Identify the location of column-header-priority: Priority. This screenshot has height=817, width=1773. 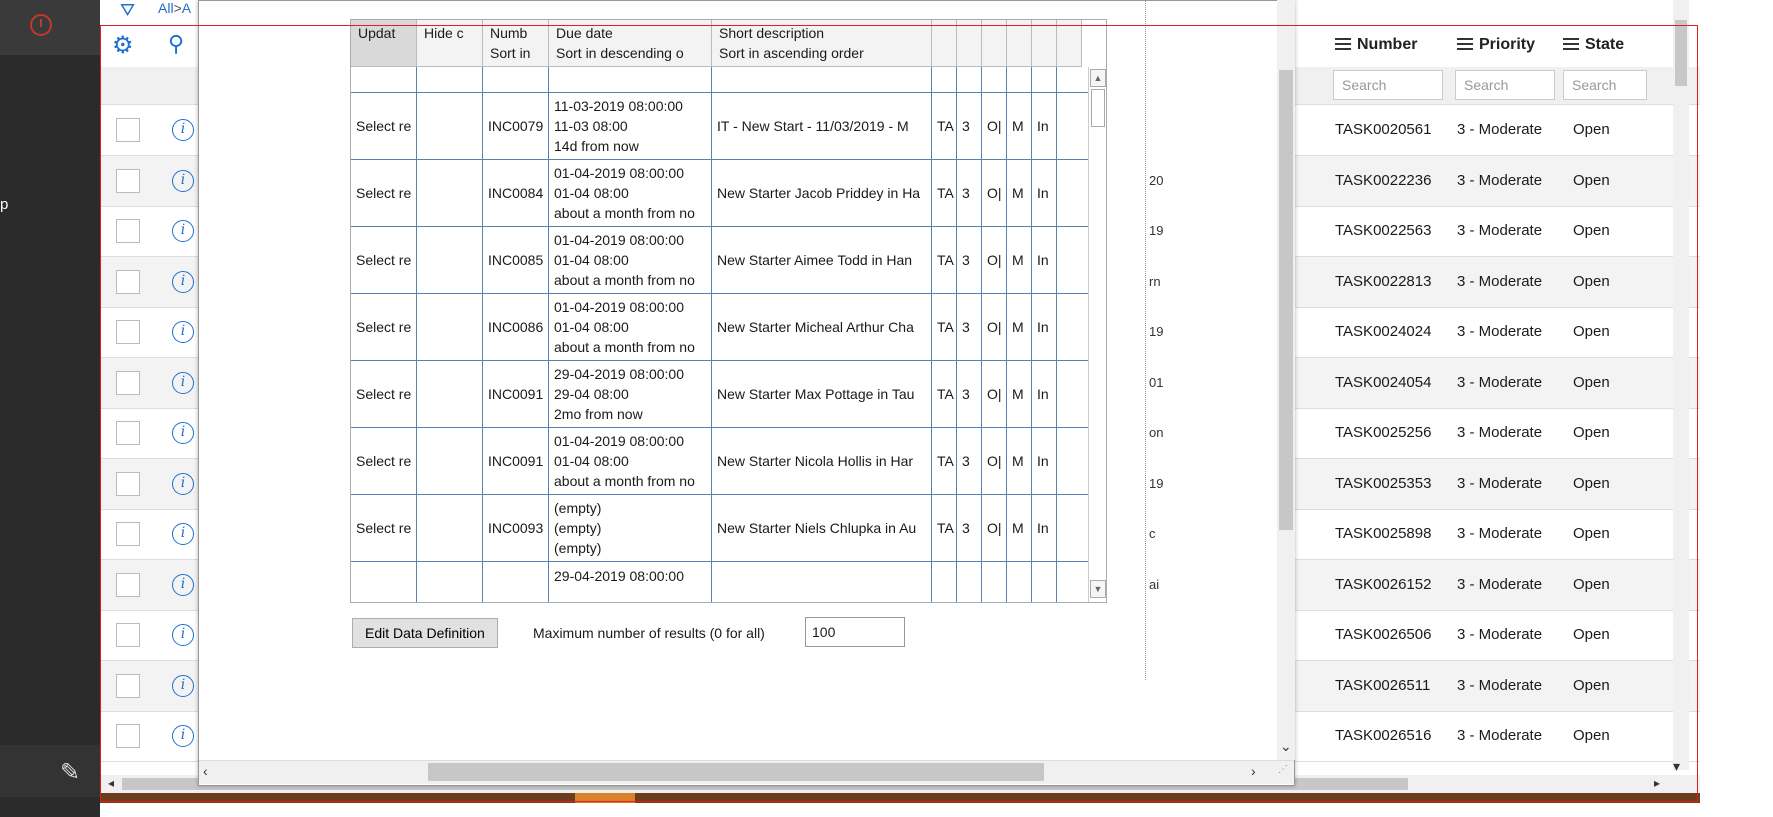
(1496, 45).